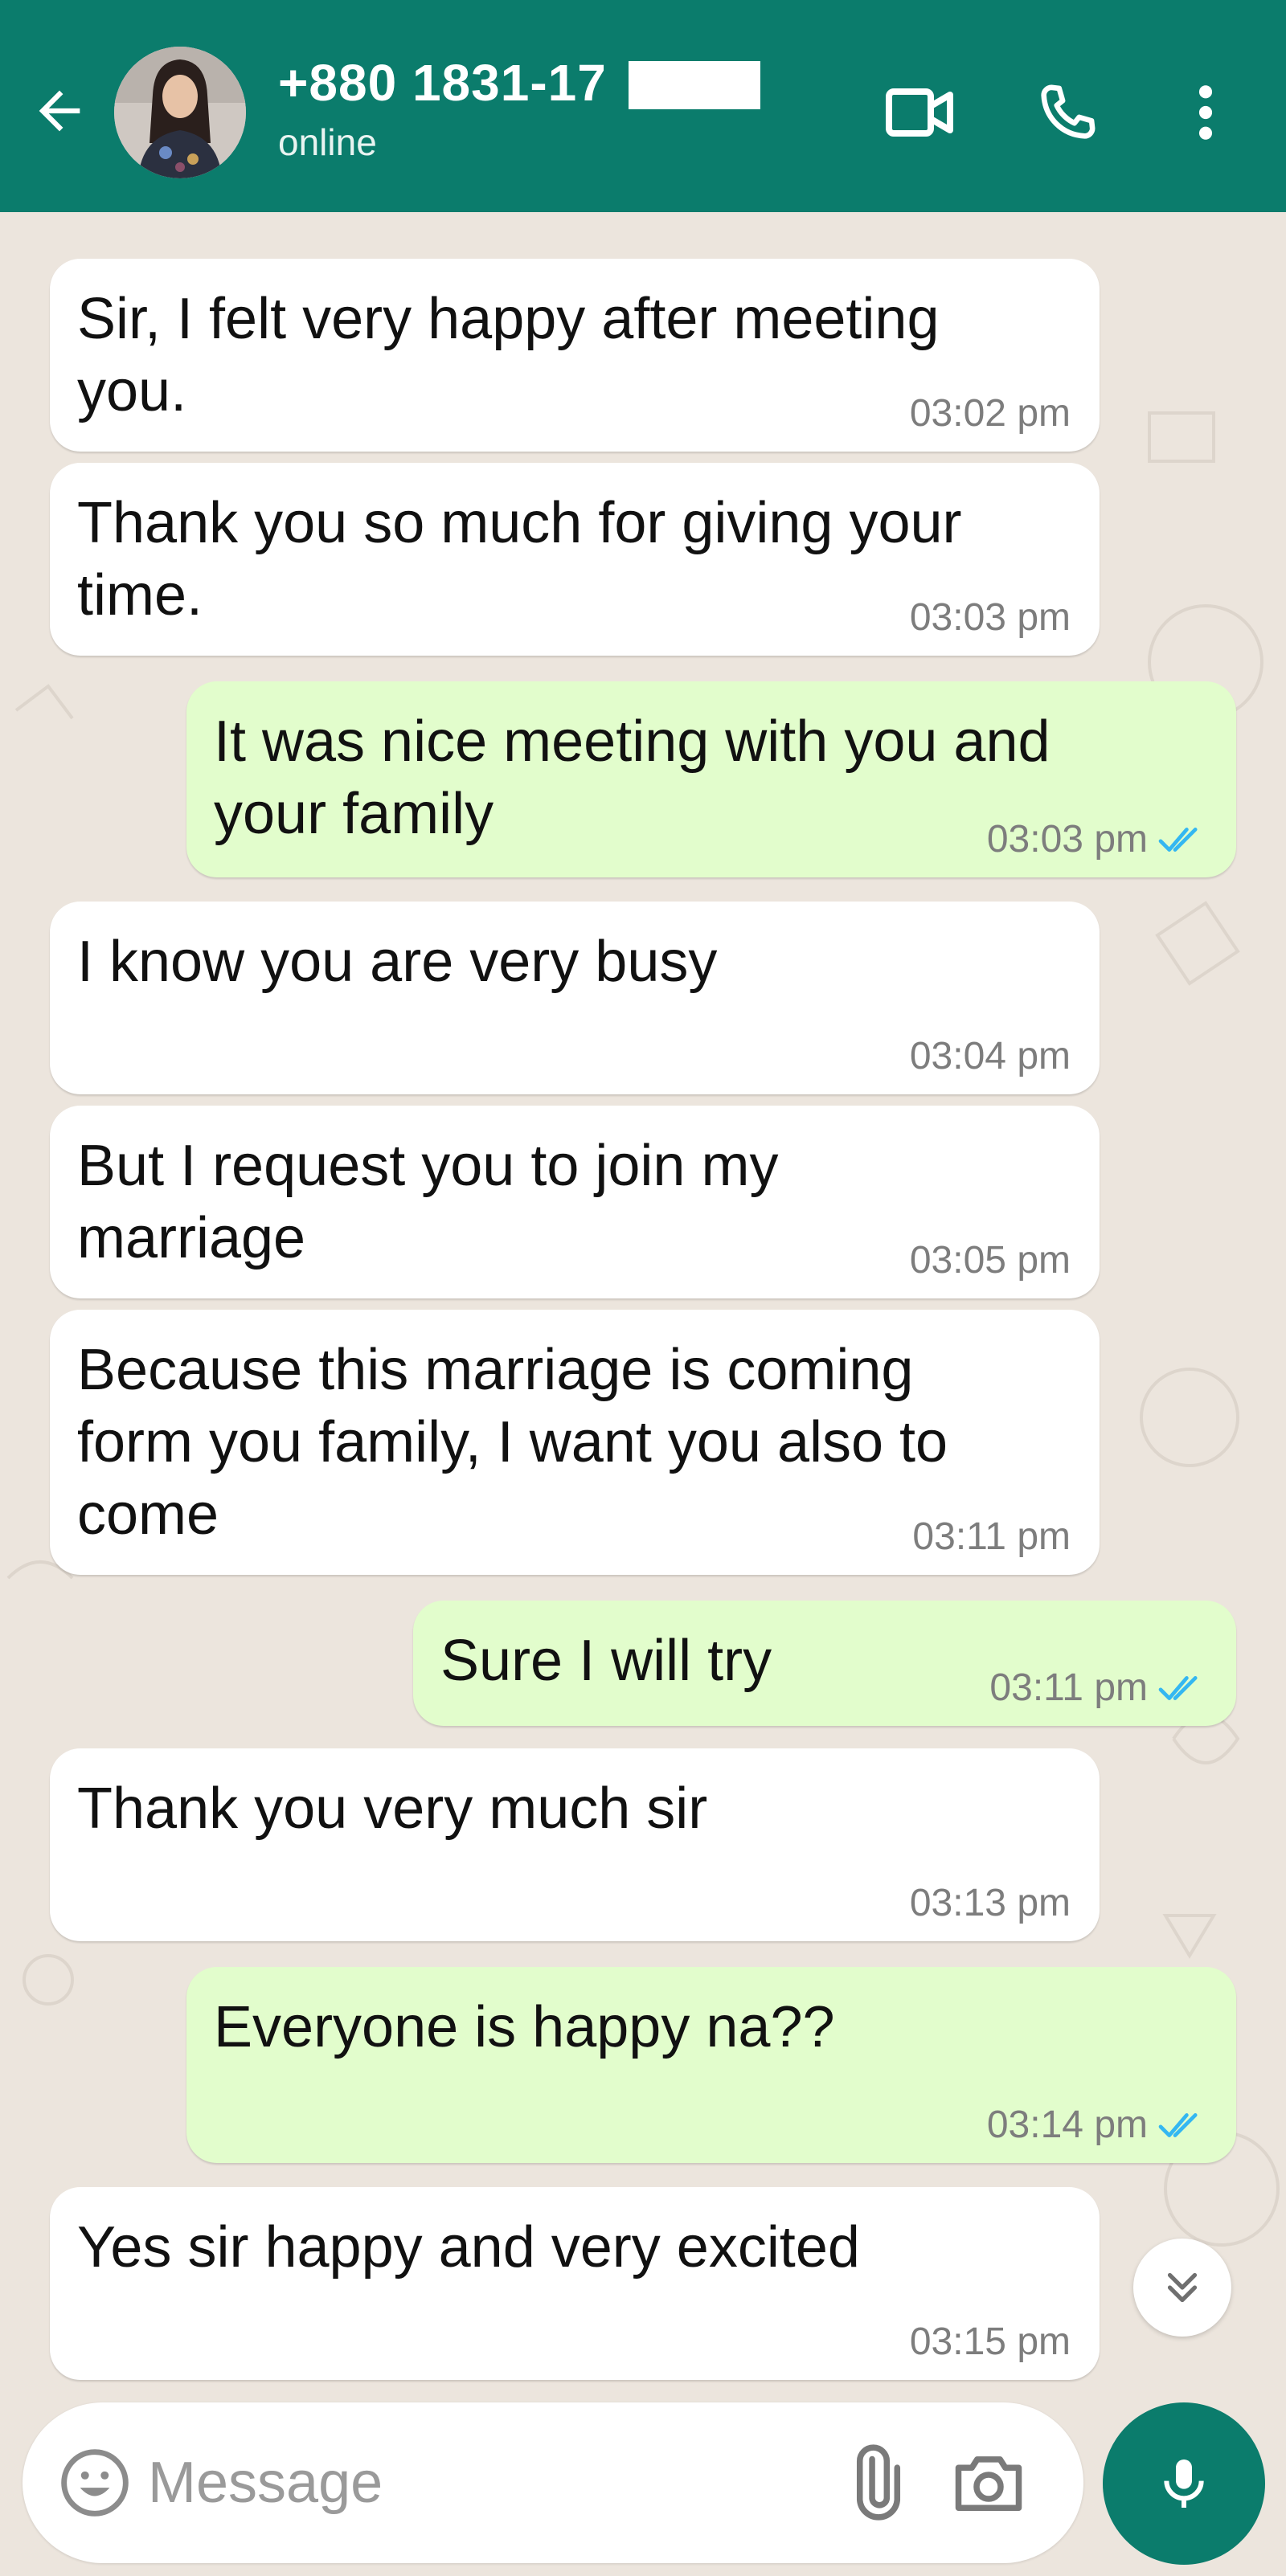  I want to click on message-incoming: Yes sir happy and very excited 03:15 pm, so click(575, 2283).